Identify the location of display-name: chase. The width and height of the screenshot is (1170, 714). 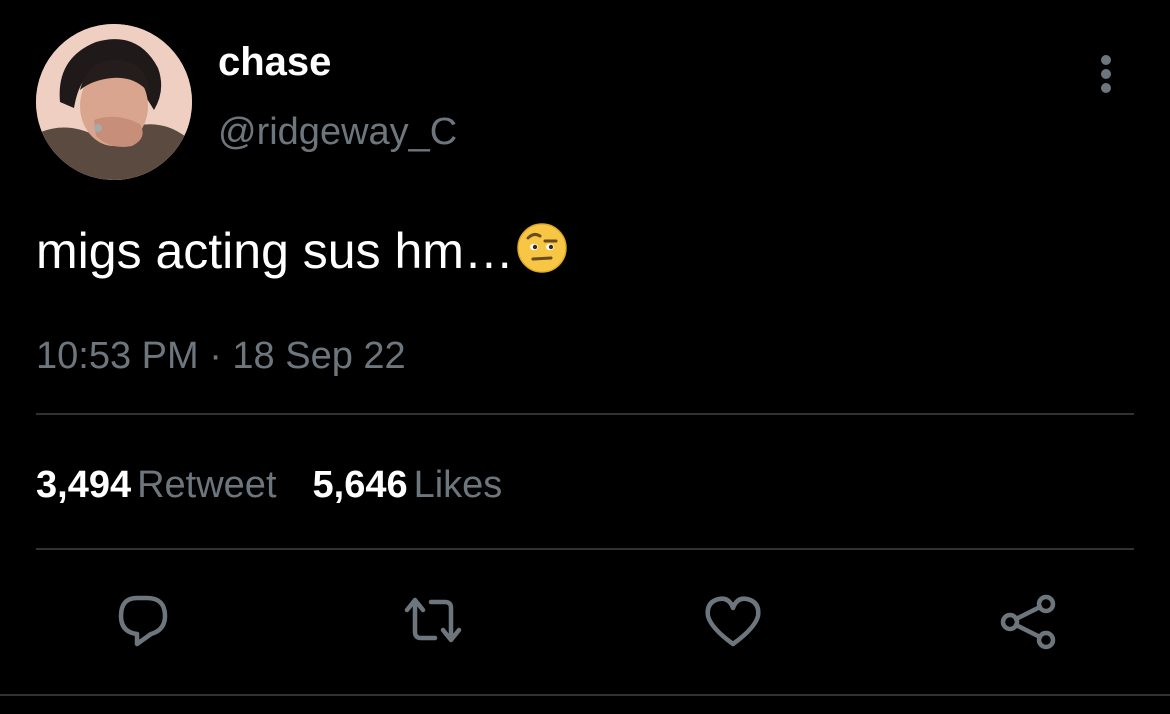
(274, 62).